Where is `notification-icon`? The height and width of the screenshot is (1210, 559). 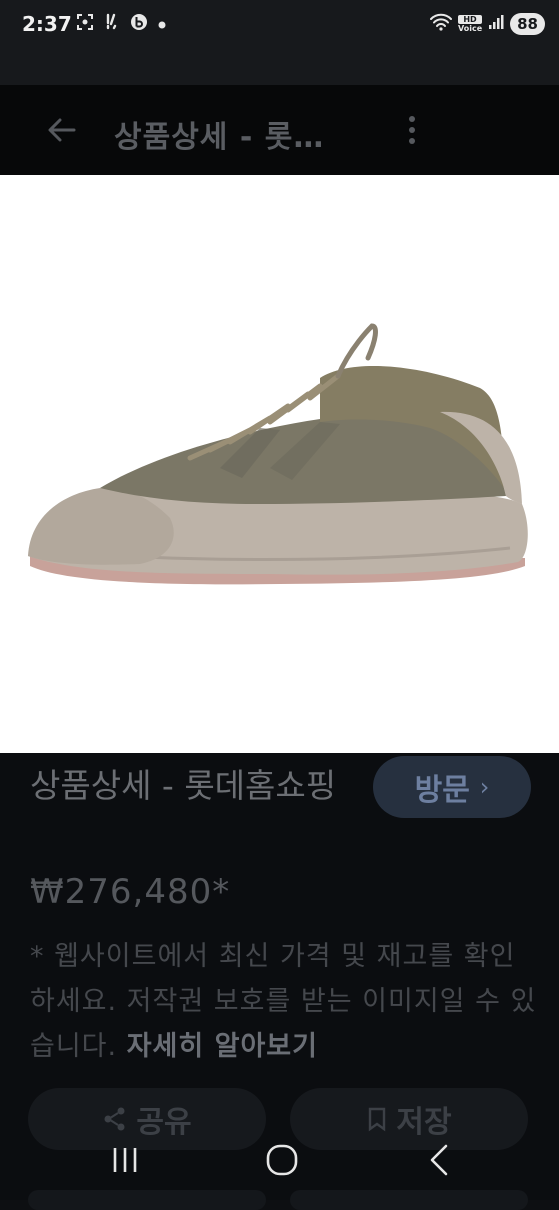
notification-icon is located at coordinates (112, 24).